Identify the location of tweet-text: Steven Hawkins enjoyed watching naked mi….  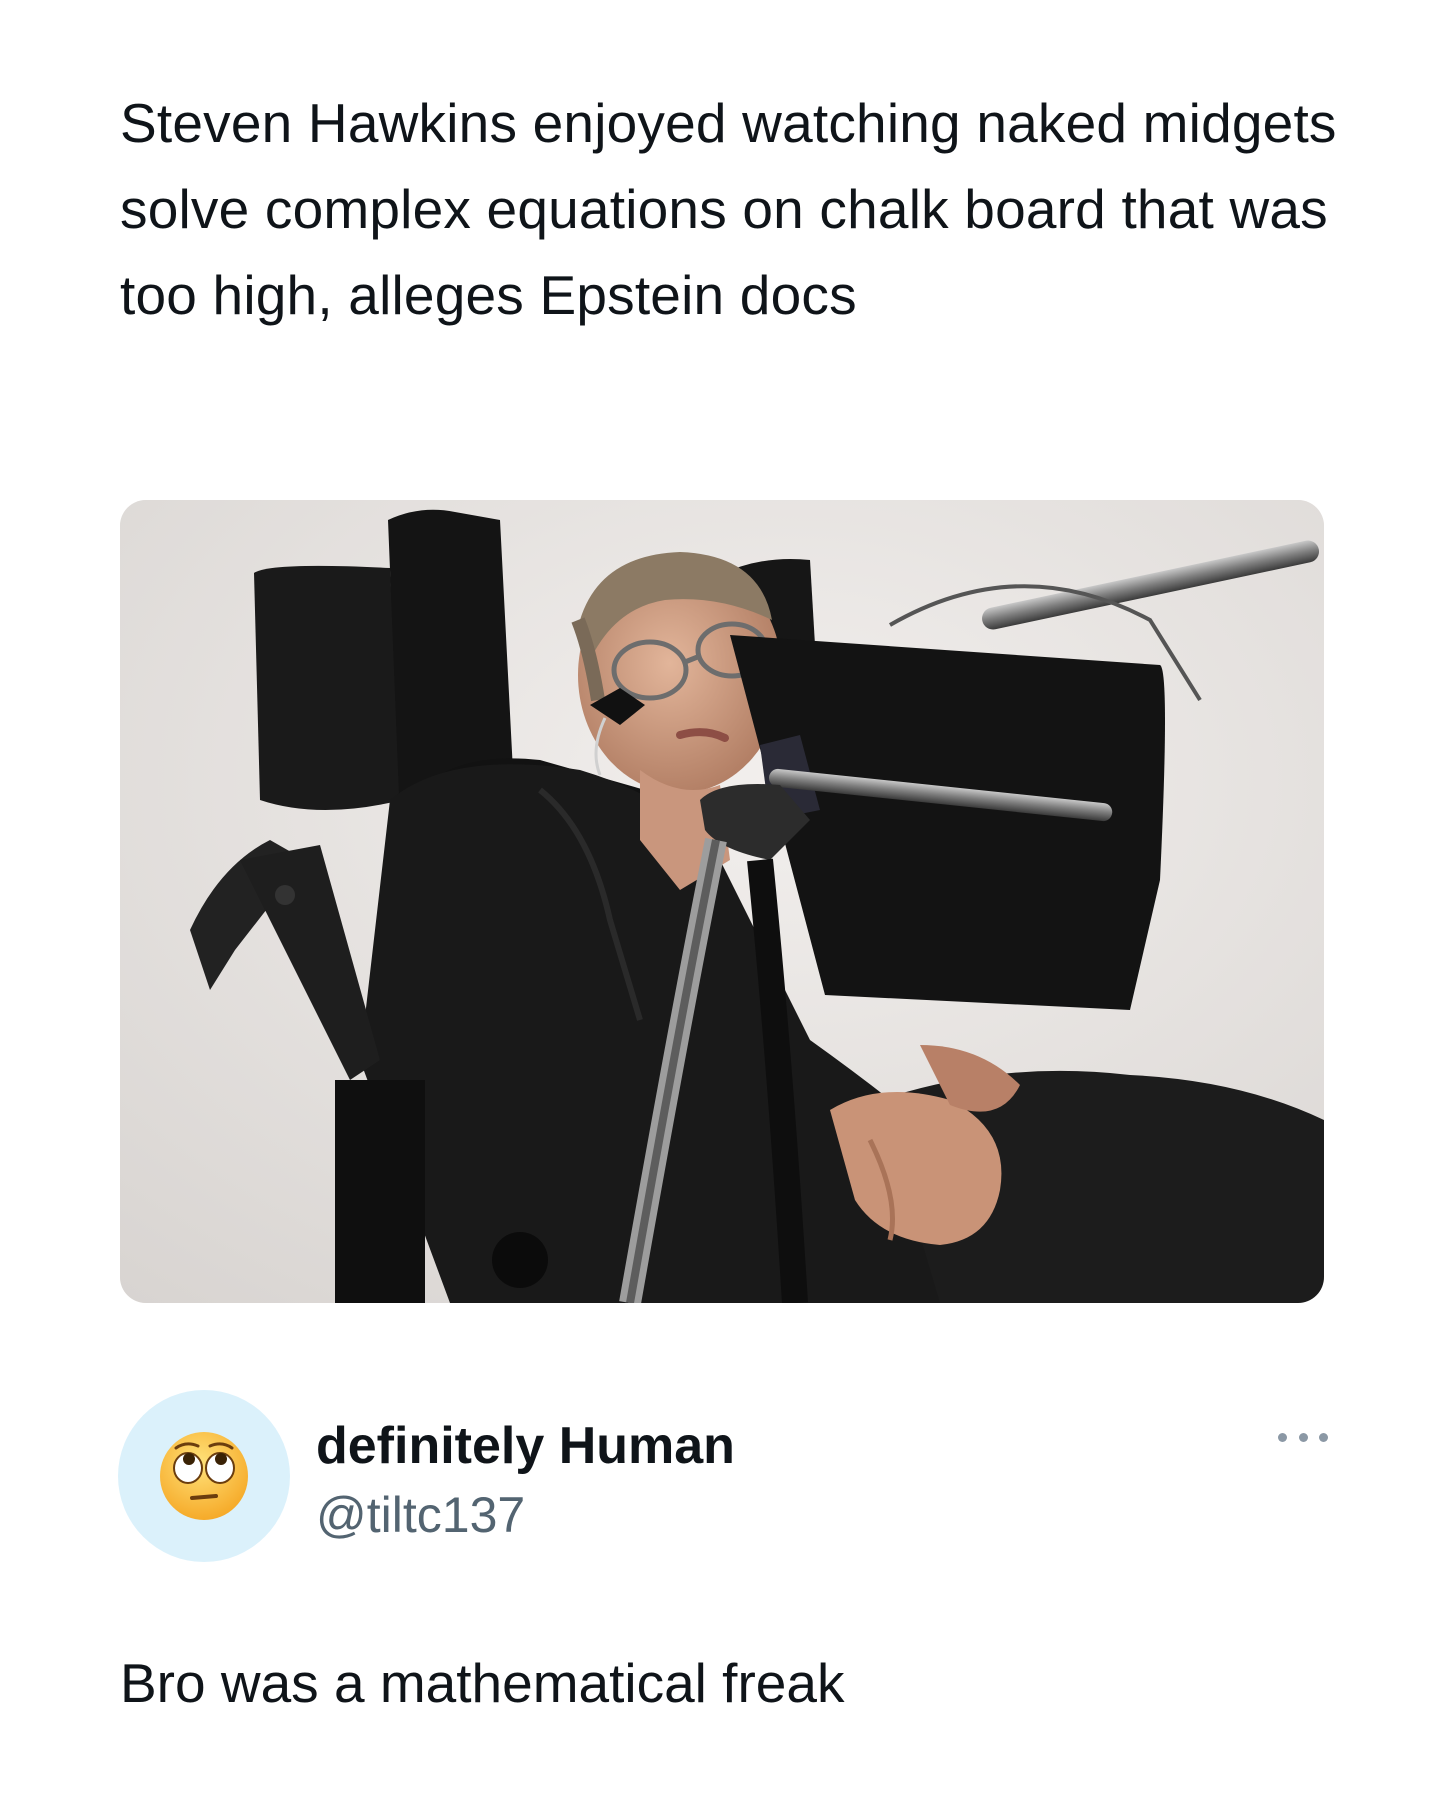
(728, 209).